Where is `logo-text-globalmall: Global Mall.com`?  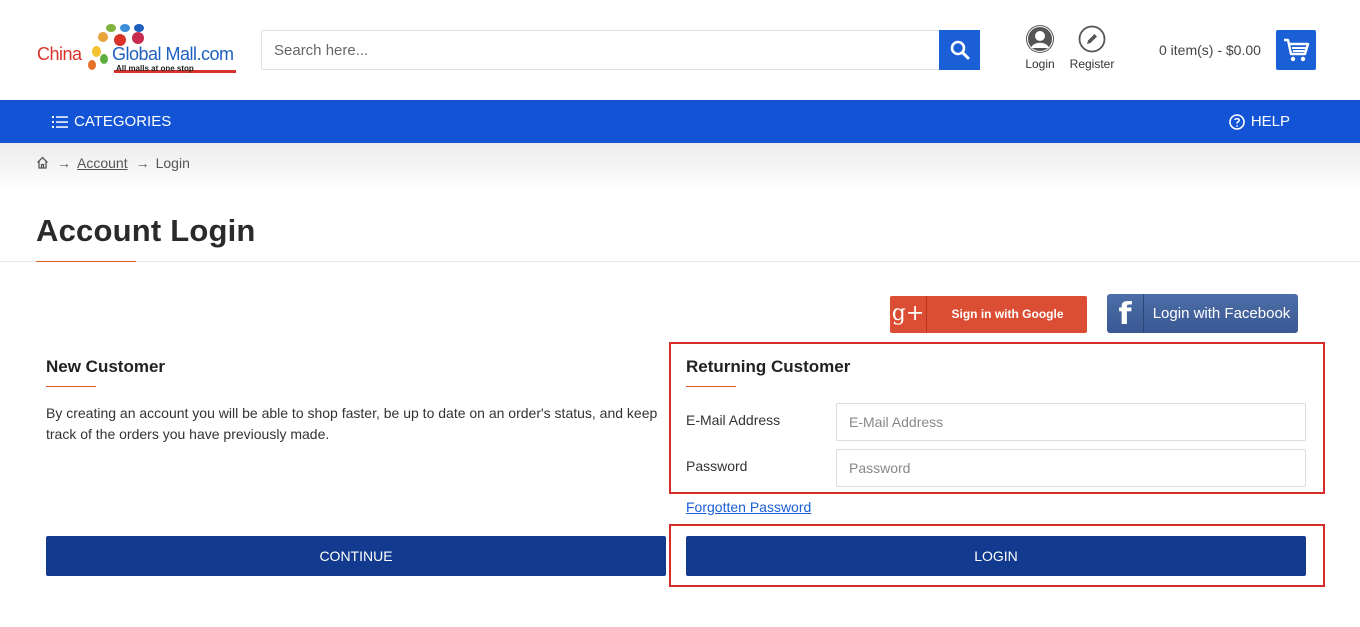
logo-text-globalmall: Global Mall.com is located at coordinates (173, 54).